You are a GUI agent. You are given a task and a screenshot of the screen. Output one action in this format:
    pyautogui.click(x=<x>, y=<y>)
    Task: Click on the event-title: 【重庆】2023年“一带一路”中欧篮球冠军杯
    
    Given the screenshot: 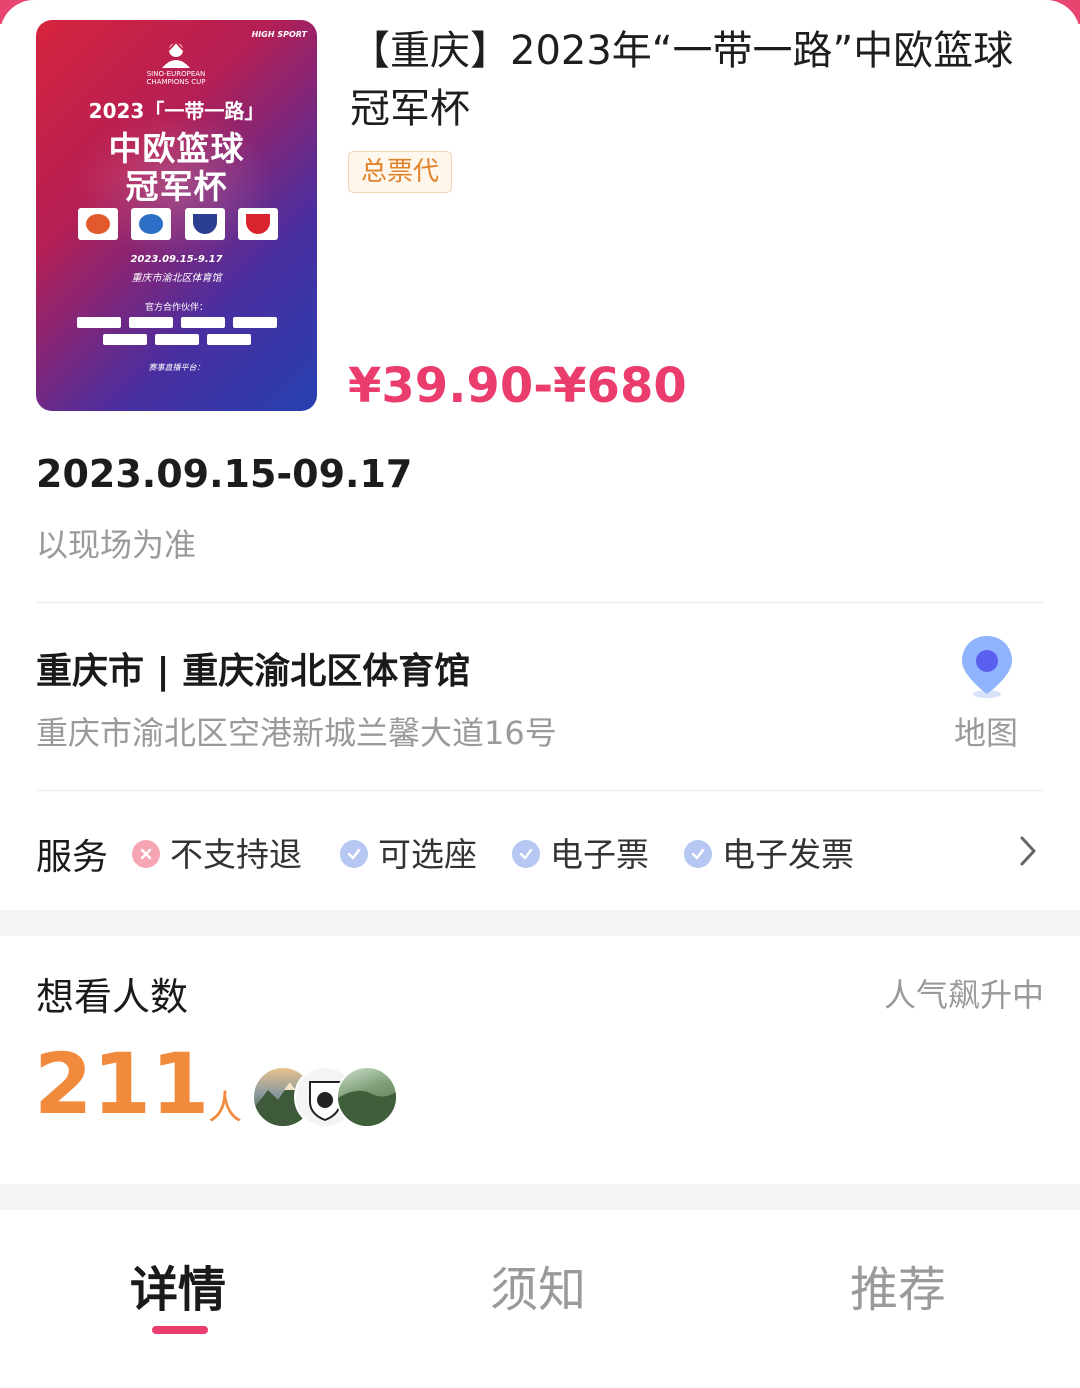 What is the action you would take?
    pyautogui.click(x=682, y=80)
    